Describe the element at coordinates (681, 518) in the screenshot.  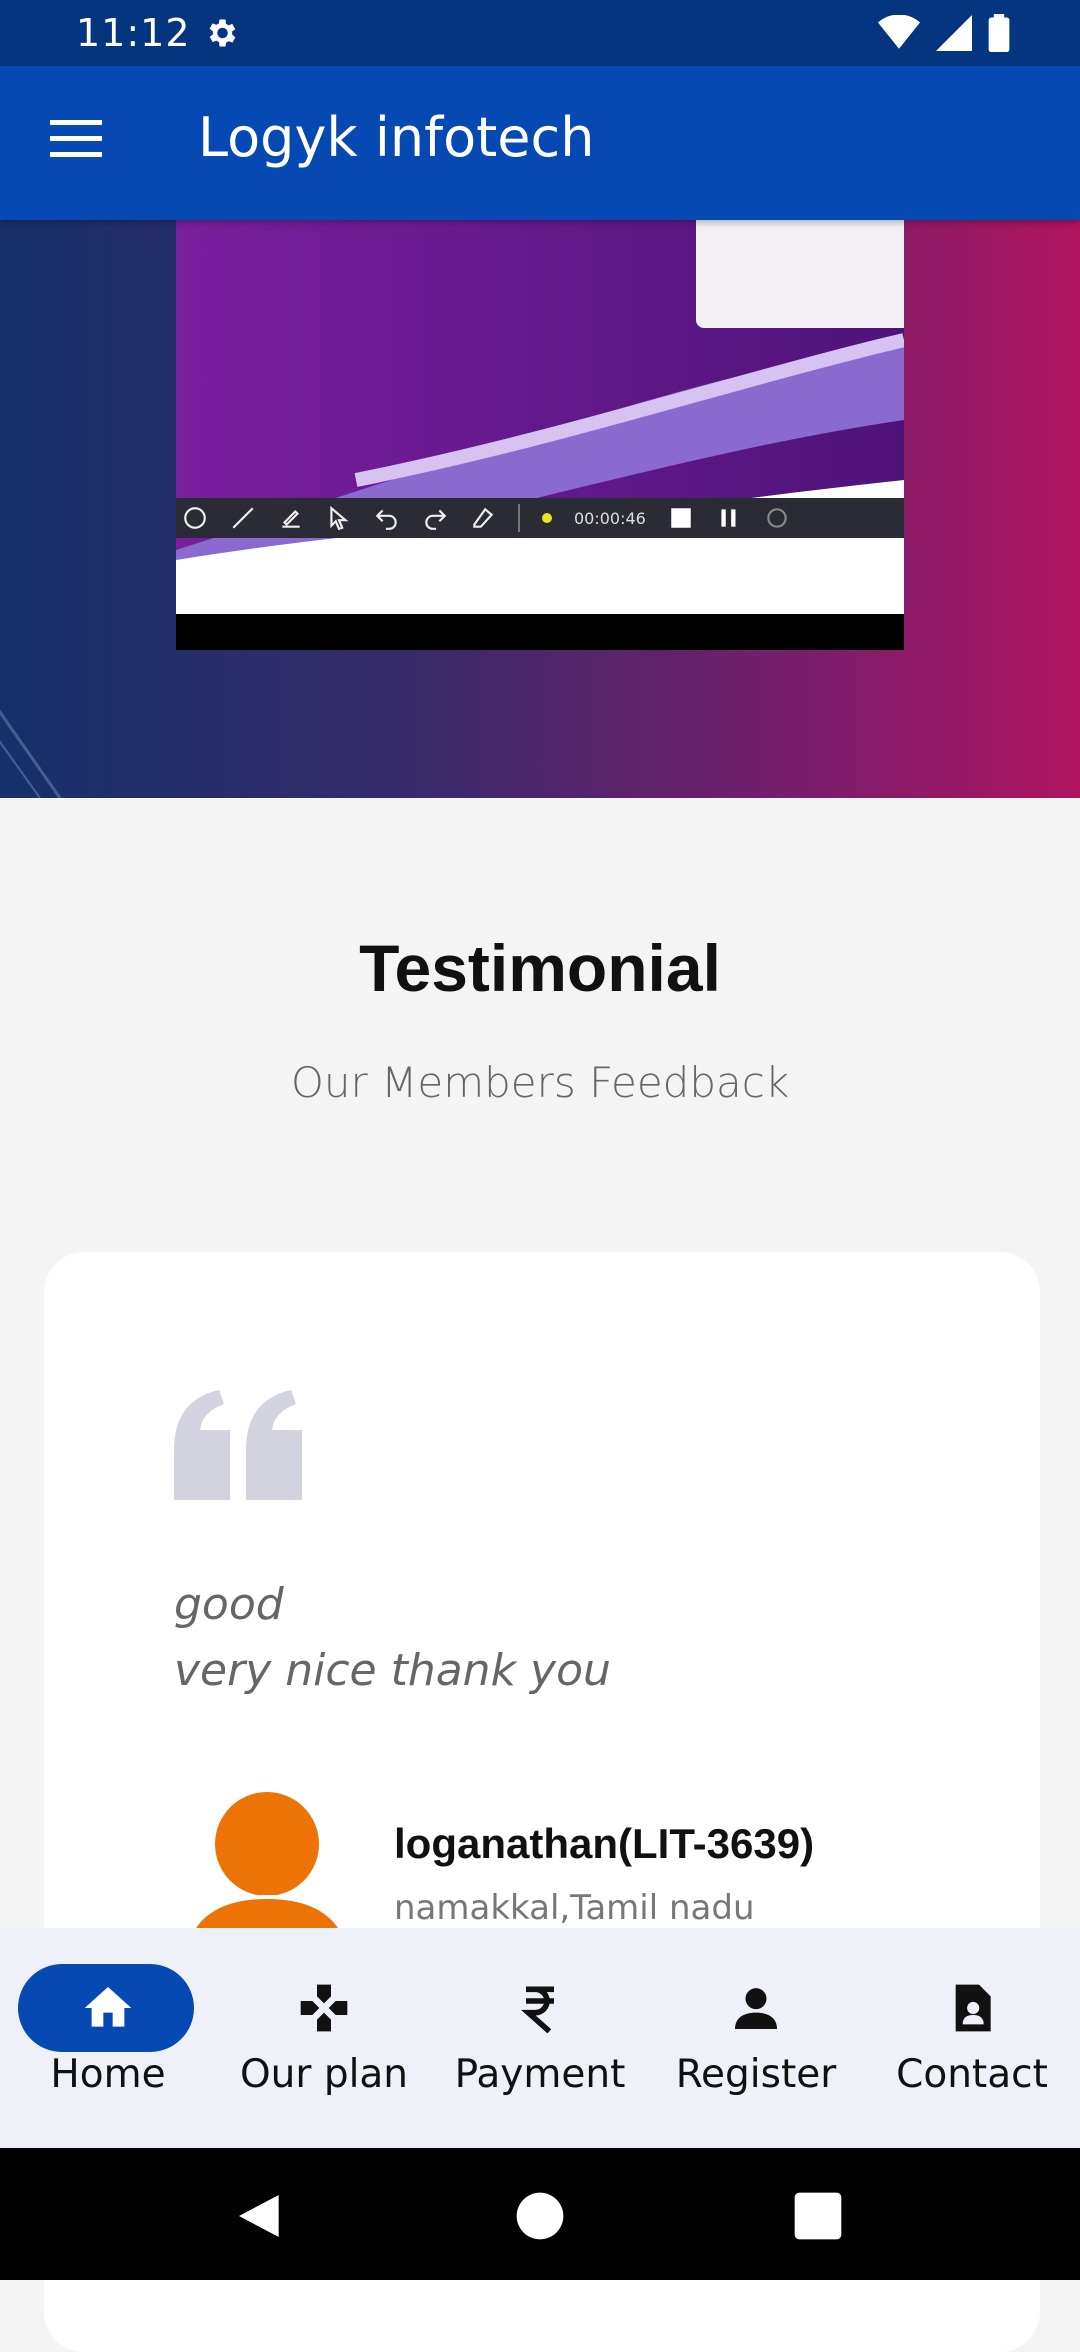
I see `stop-icon` at that location.